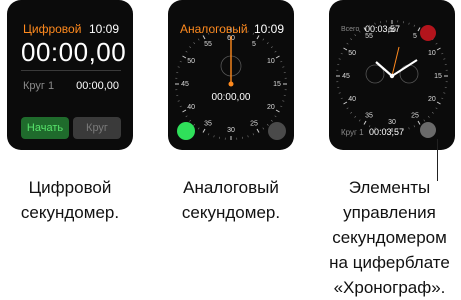  Describe the element at coordinates (389, 287) in the screenshot. I see `caption-line: «Хронограф».` at that location.